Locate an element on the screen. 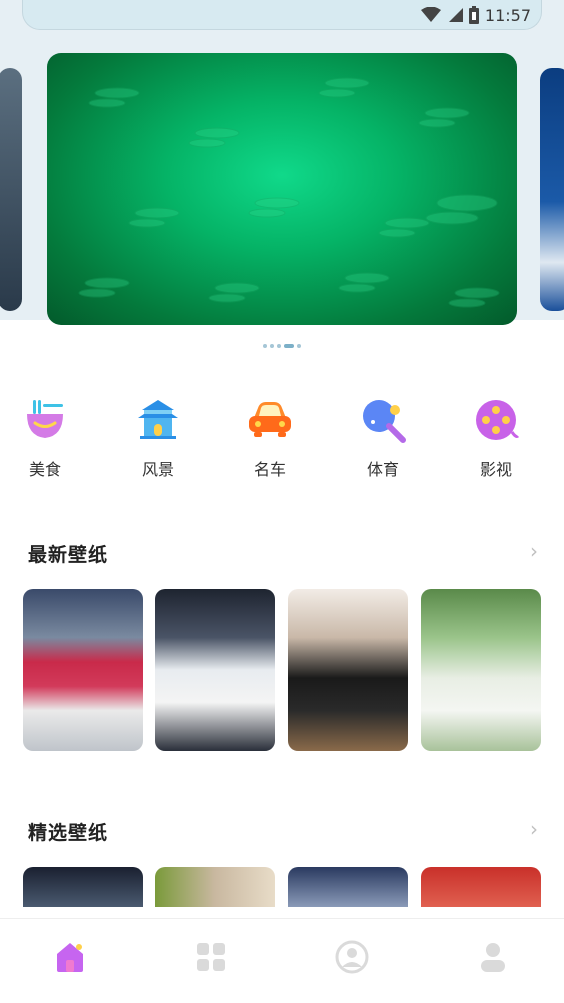  banner-slide-previous is located at coordinates (11, 189).